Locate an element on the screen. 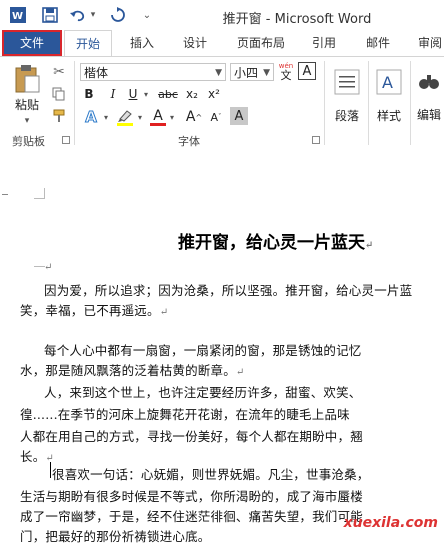 Image resolution: width=444 pixels, height=545 pixels. tab-review: 审阅 is located at coordinates (427, 43).